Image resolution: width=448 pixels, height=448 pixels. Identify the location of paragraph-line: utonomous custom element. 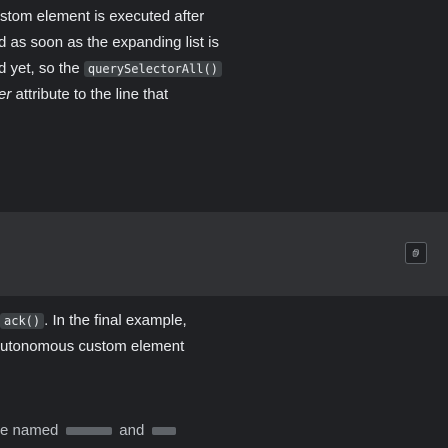
(92, 346).